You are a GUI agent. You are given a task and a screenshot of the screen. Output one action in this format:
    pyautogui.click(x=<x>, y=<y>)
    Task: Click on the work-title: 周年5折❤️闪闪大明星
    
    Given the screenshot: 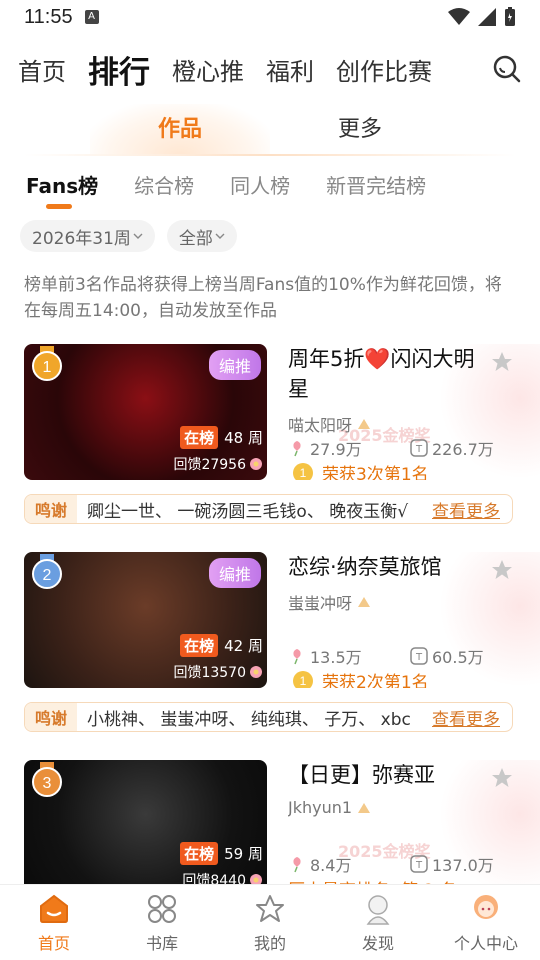 What is the action you would take?
    pyautogui.click(x=388, y=374)
    